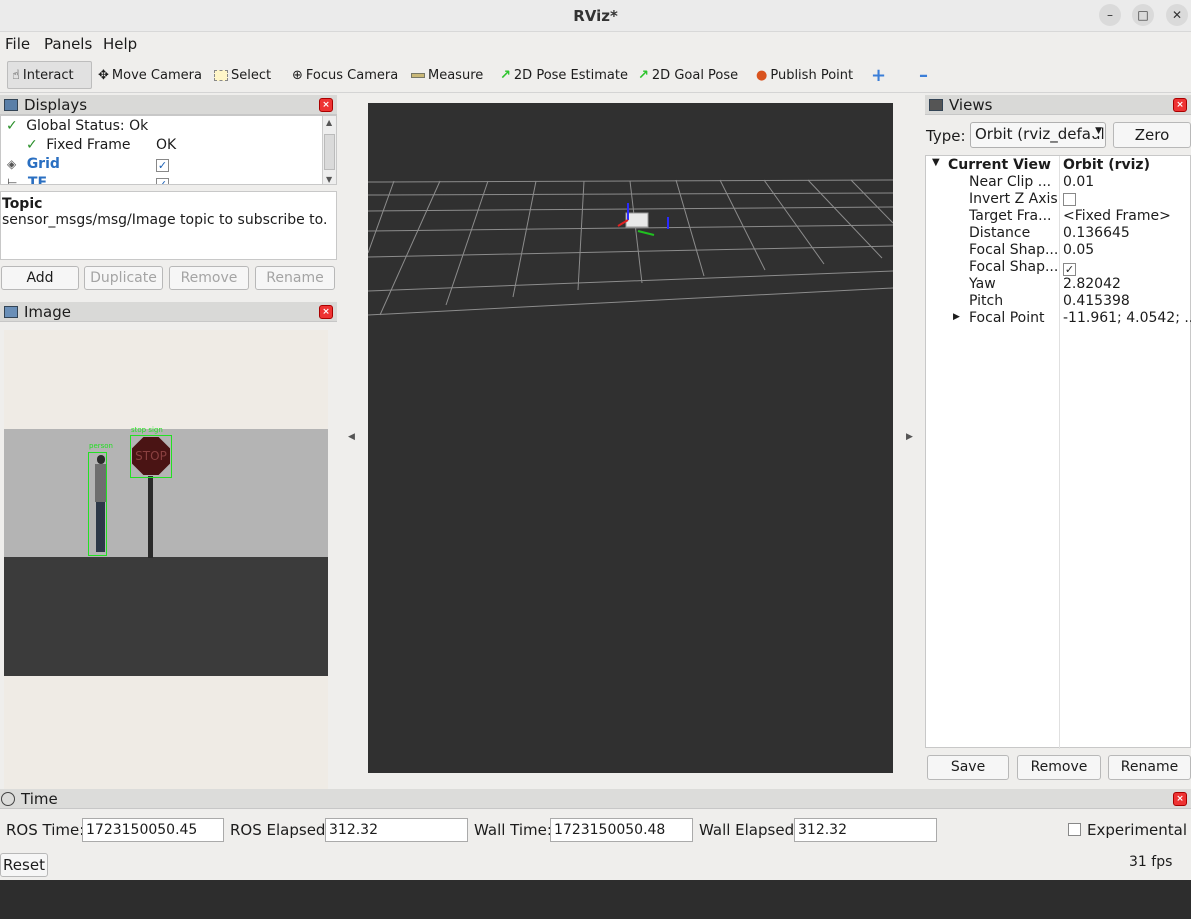 The width and height of the screenshot is (1191, 919). I want to click on wall-elapsed-label: Wall Elapsed:, so click(749, 830).